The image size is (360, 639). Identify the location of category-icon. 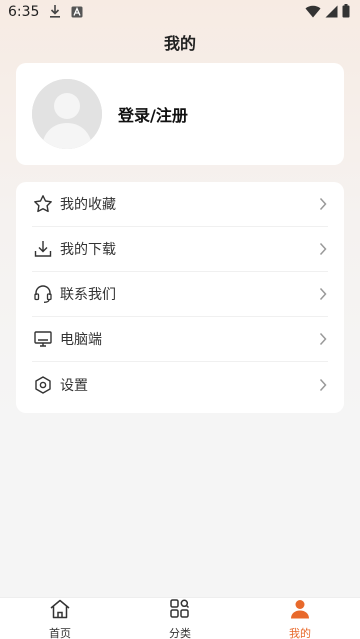
(180, 610).